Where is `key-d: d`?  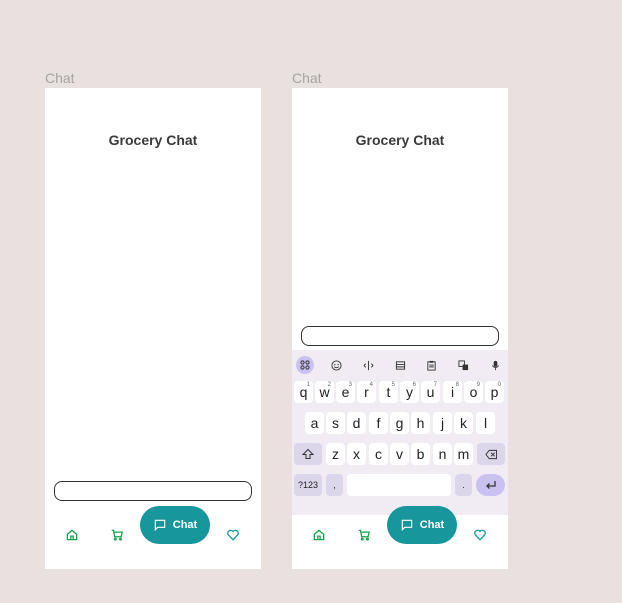
key-d: d is located at coordinates (356, 423).